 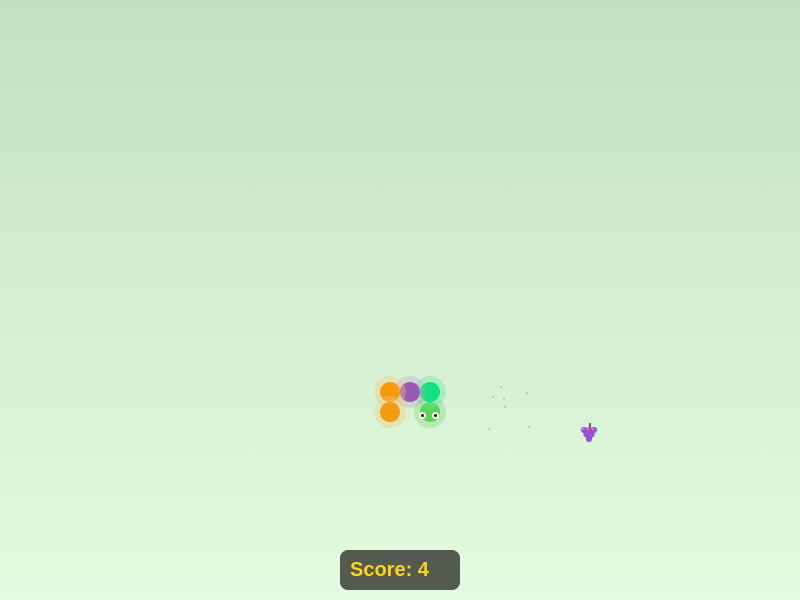 I want to click on grapes-icon, so click(x=589, y=433).